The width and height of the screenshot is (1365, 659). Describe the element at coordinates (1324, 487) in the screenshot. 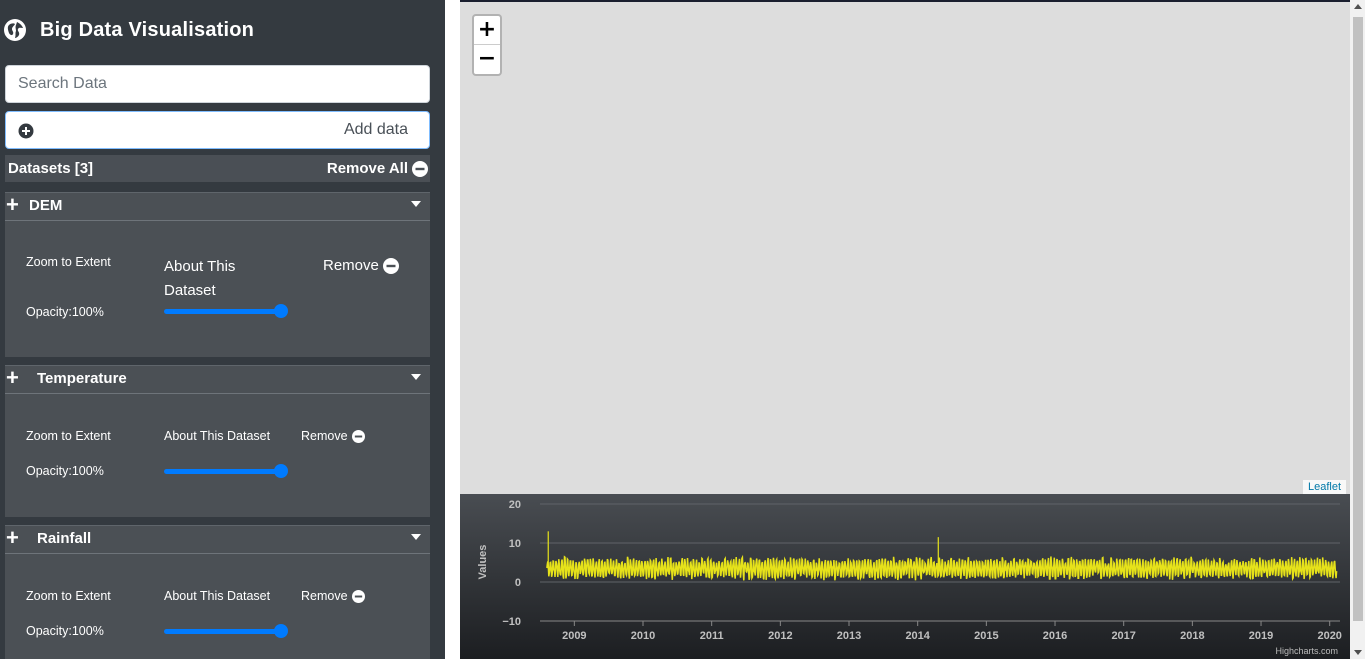

I see `leaflet-attribution-link: Leaflet` at that location.